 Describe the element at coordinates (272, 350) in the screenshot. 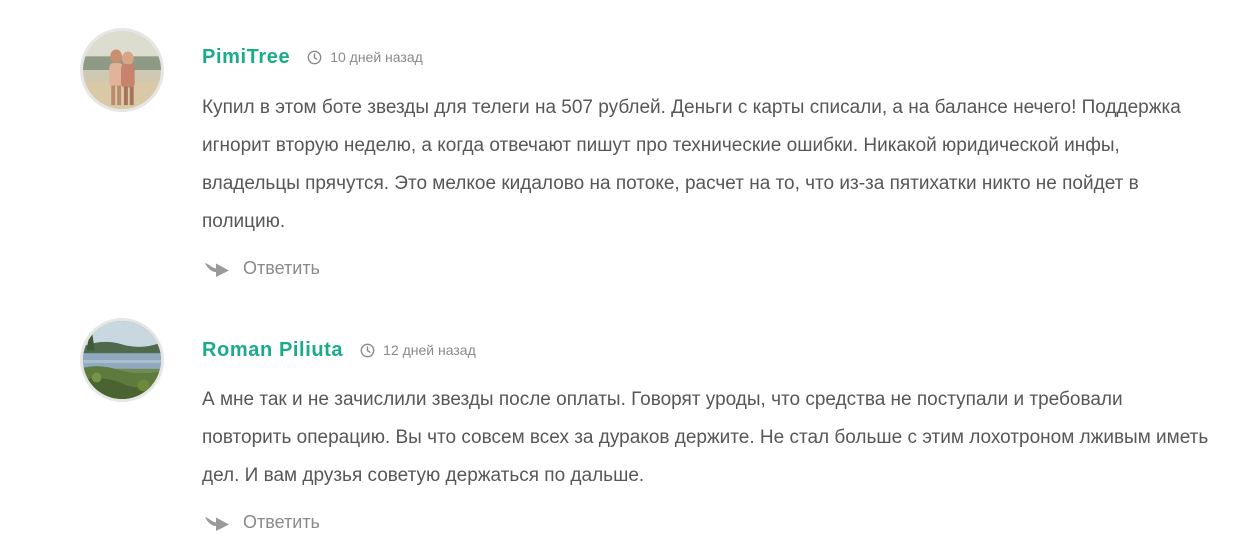

I see `comment-author: Roman Piliuta` at that location.